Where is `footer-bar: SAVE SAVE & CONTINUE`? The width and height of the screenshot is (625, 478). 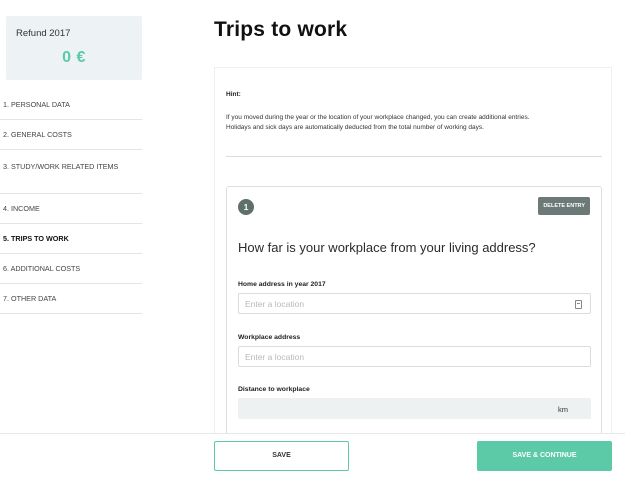
footer-bar: SAVE SAVE & CONTINUE is located at coordinates (312, 455).